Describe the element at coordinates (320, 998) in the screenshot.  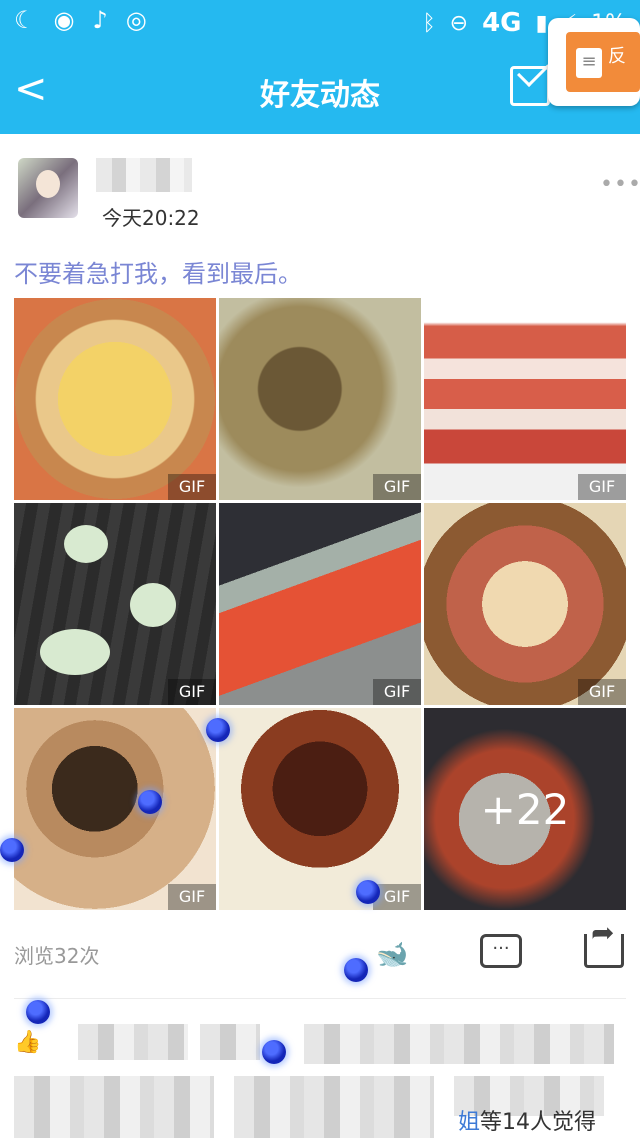
I see `divider` at that location.